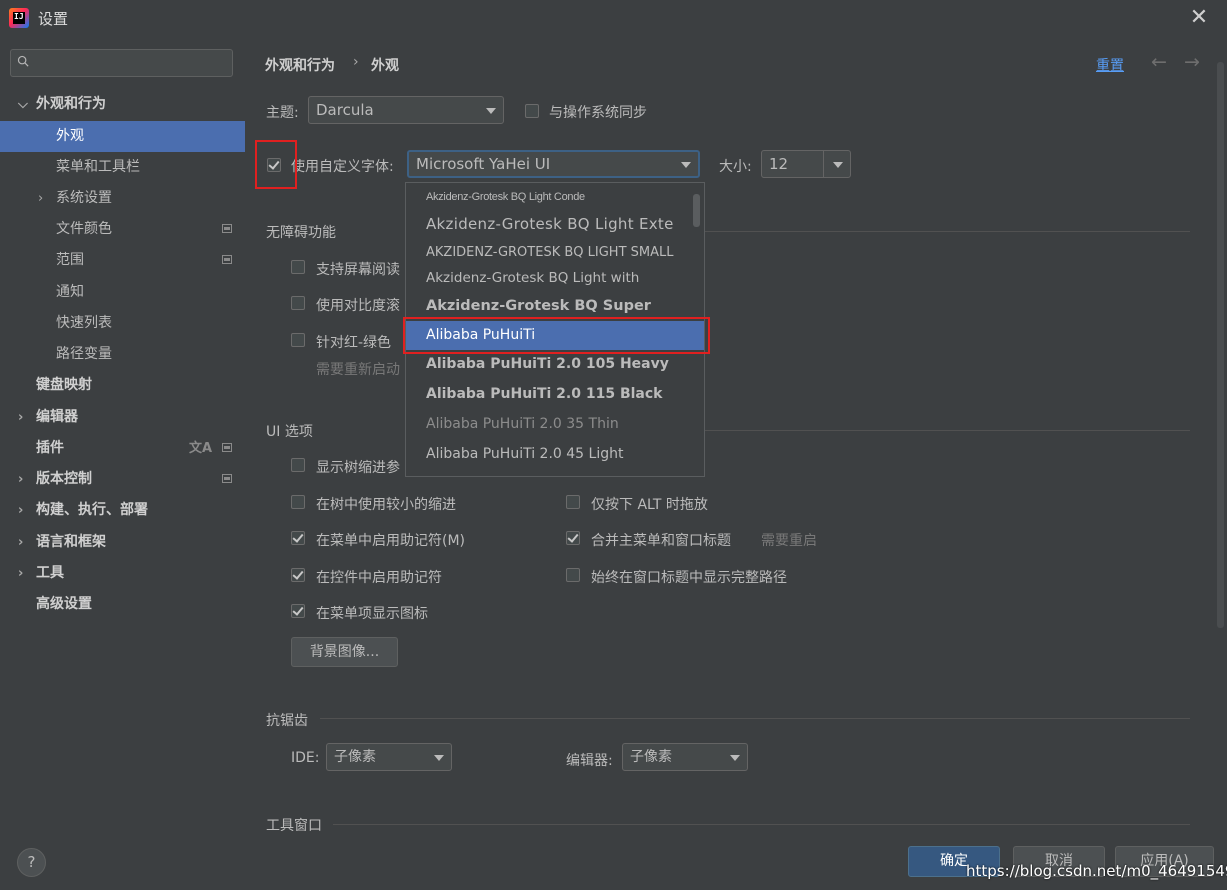 The image size is (1227, 890). Describe the element at coordinates (1096, 871) in the screenshot. I see `watermark-text: https://blog.csdn.net/m0_46491549` at that location.